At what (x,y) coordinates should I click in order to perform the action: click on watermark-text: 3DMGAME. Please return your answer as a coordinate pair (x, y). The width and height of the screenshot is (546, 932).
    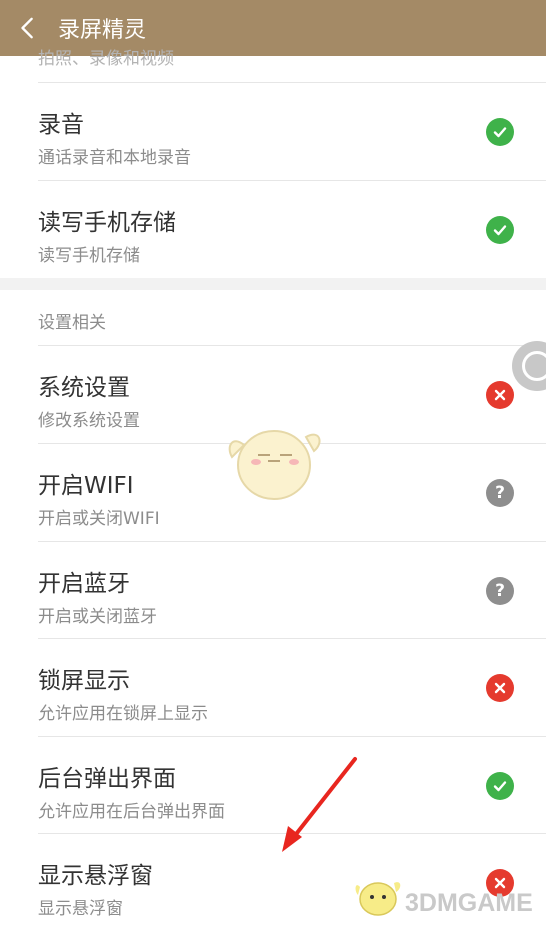
    Looking at the image, I should click on (469, 903).